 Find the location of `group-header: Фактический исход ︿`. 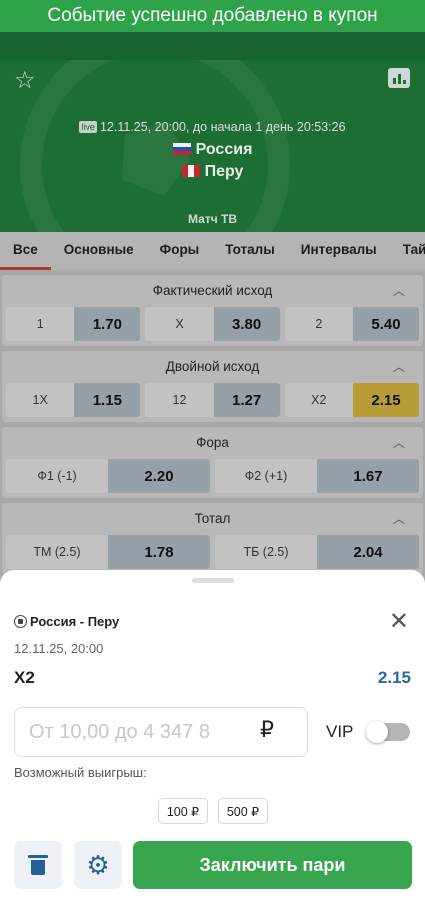

group-header: Фактический исход ︿ is located at coordinates (212, 291).